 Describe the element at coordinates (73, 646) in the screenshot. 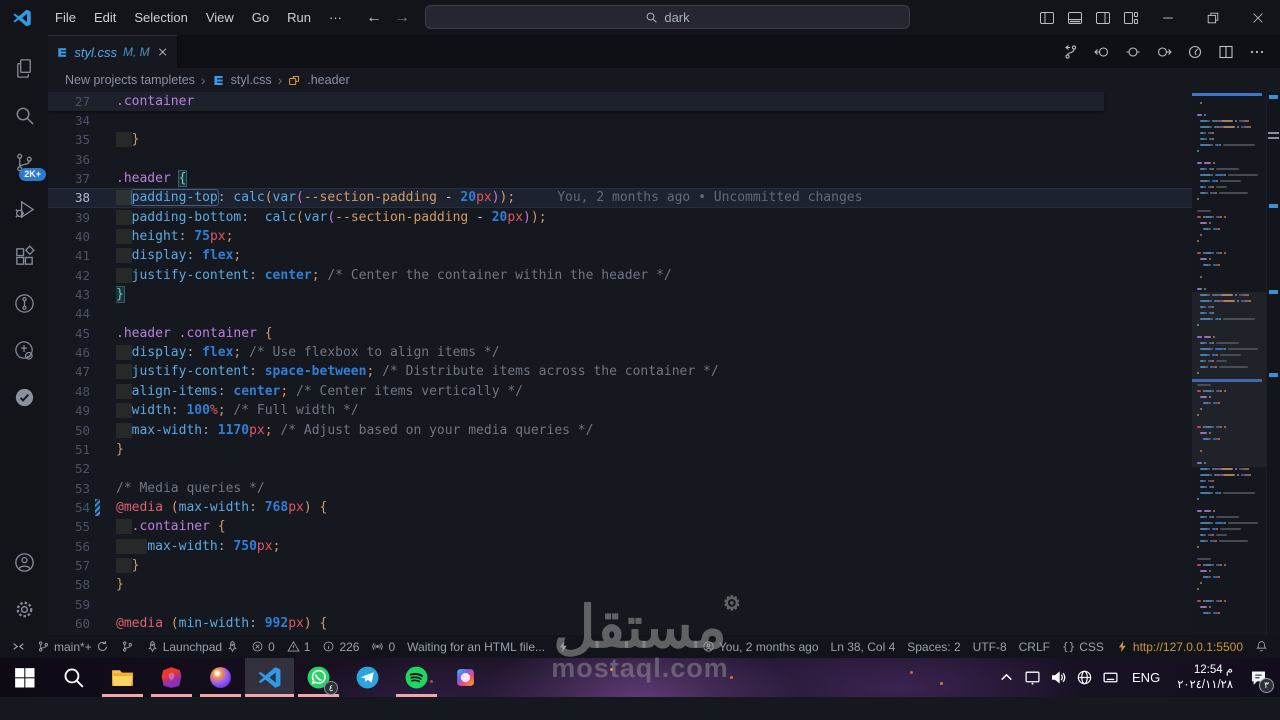

I see `status-git-branch: main*+` at that location.